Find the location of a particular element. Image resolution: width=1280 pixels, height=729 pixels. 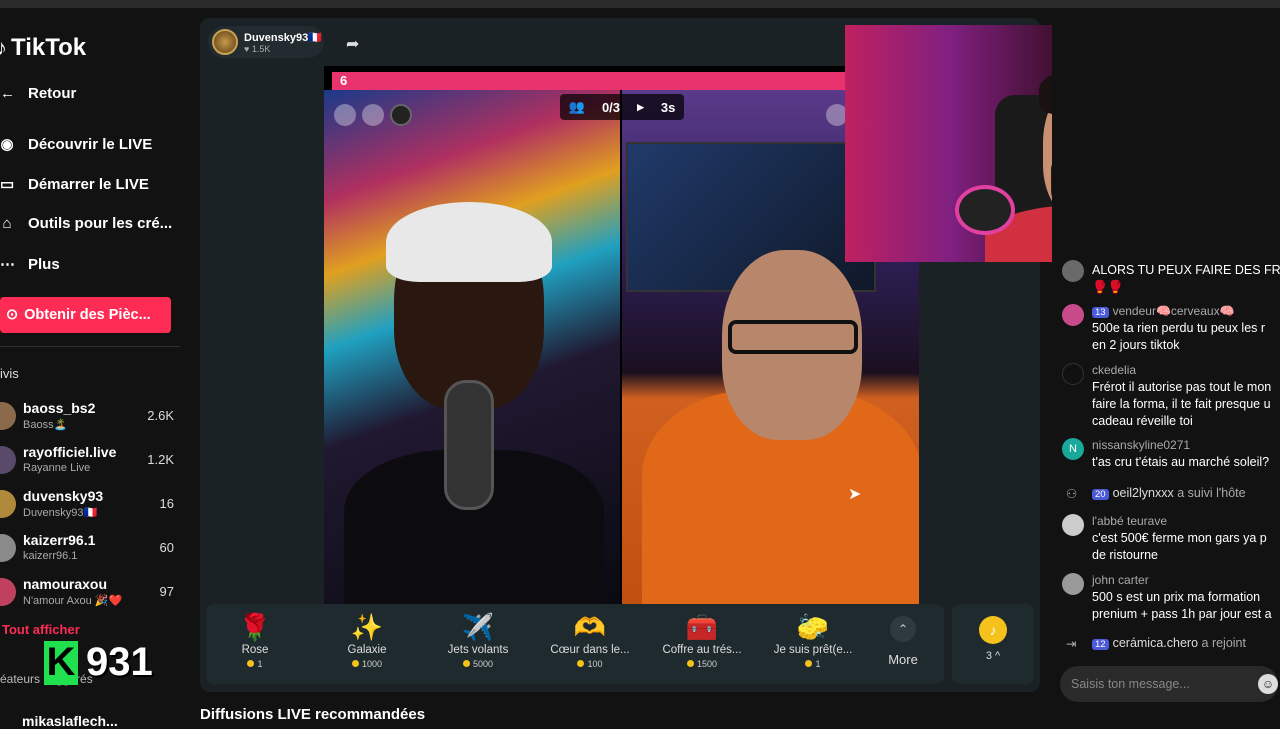

chat-username: l'abbé teurave is located at coordinates (1129, 521).